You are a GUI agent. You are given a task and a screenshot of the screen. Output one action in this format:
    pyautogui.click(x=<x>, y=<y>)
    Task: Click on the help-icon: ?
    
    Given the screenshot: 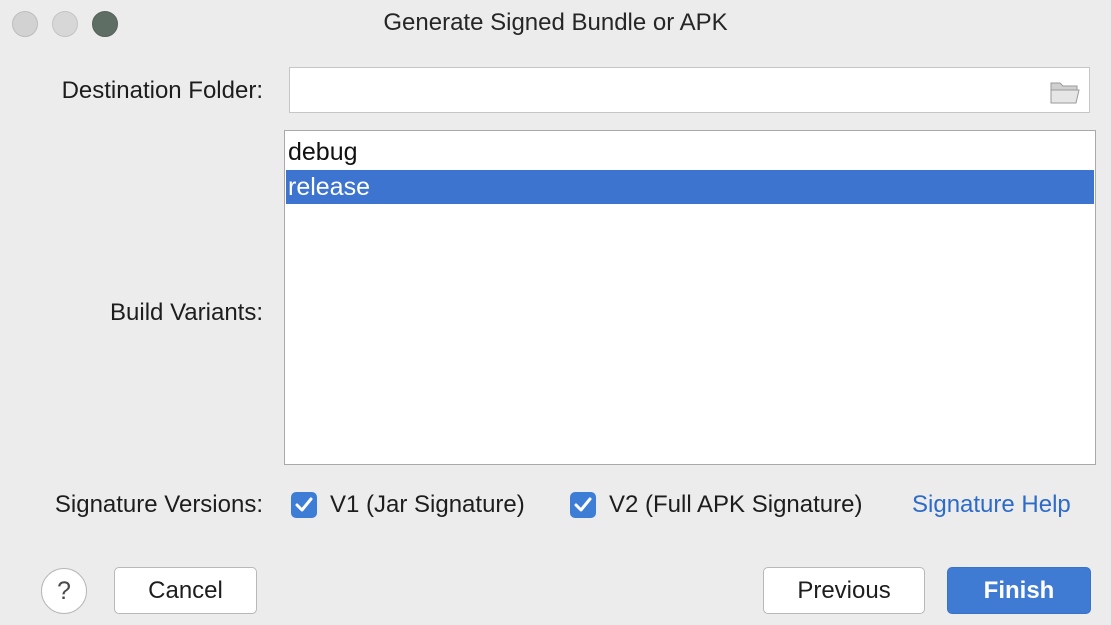 What is the action you would take?
    pyautogui.click(x=64, y=591)
    